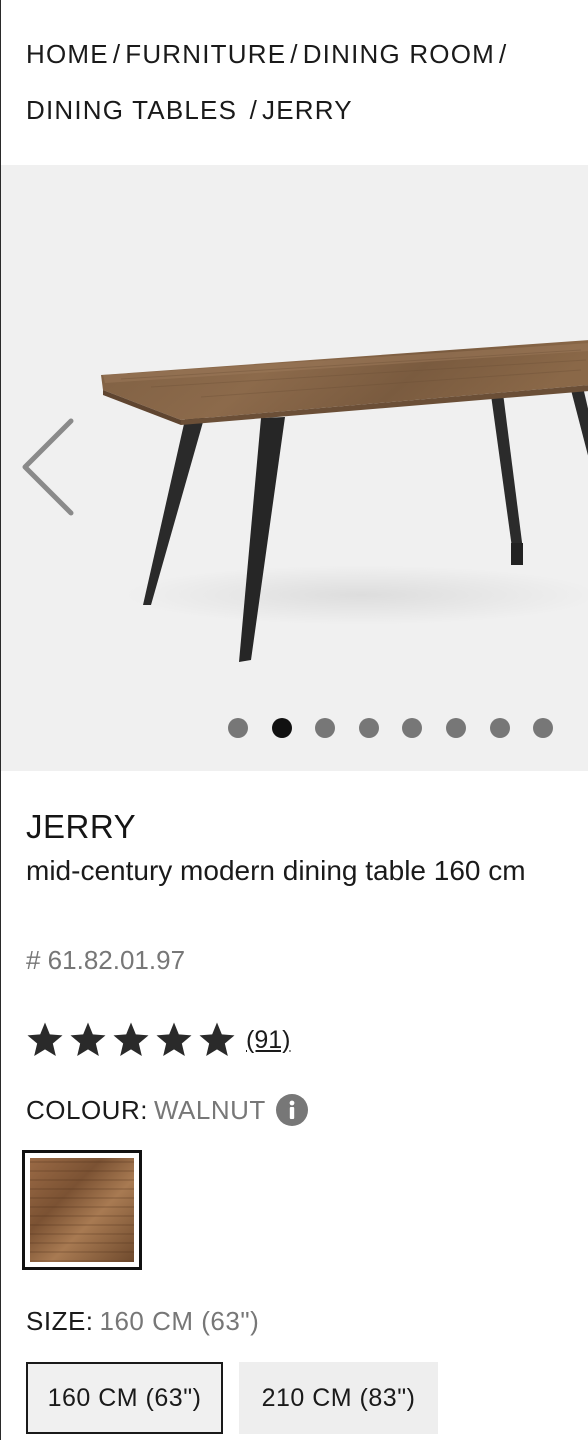 The height and width of the screenshot is (1440, 588). Describe the element at coordinates (67, 54) in the screenshot. I see `breadcrumb-home: HOME` at that location.